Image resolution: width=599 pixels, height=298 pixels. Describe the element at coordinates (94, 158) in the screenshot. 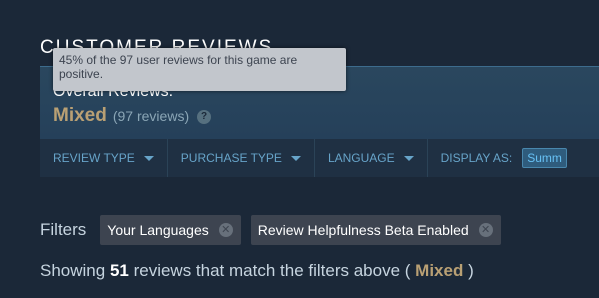

I see `review-type-label: REVIEW TYPE` at that location.